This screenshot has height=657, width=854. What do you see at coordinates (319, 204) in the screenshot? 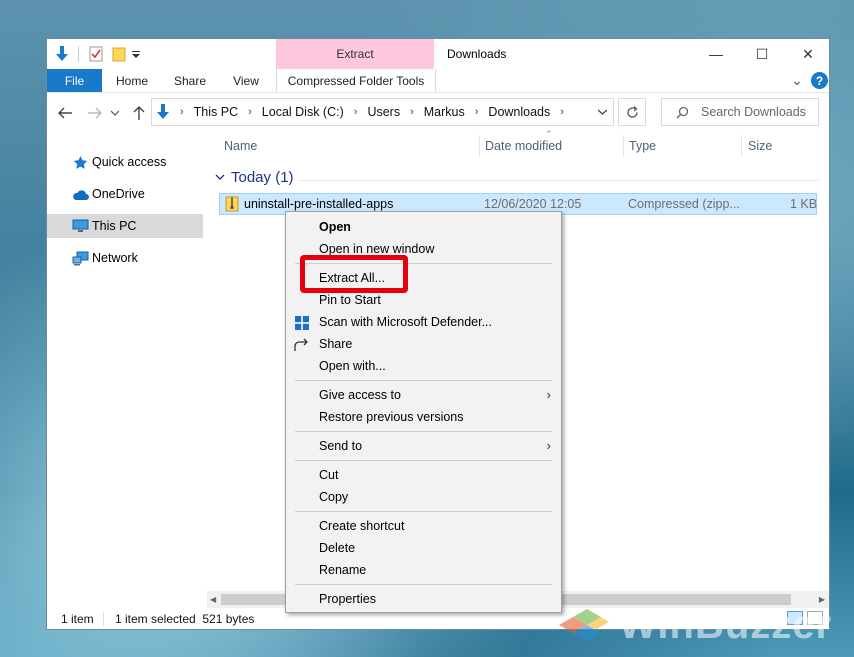
I see `file-name: uninstall-pre-installed-apps` at bounding box center [319, 204].